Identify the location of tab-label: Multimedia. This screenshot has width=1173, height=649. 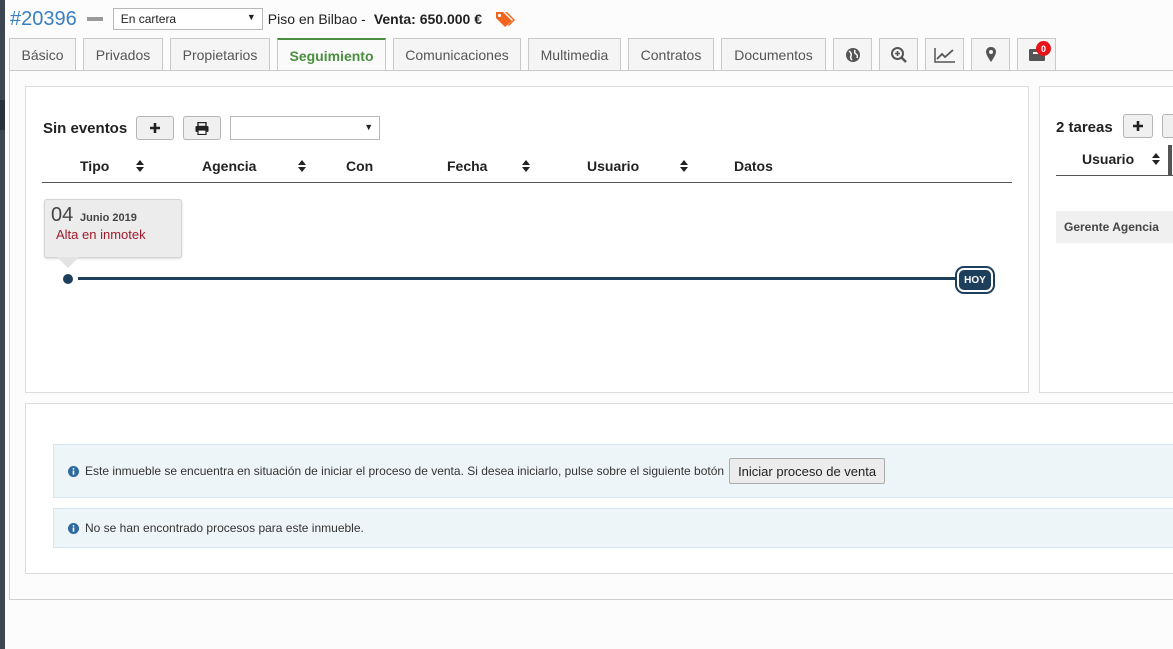
(574, 54).